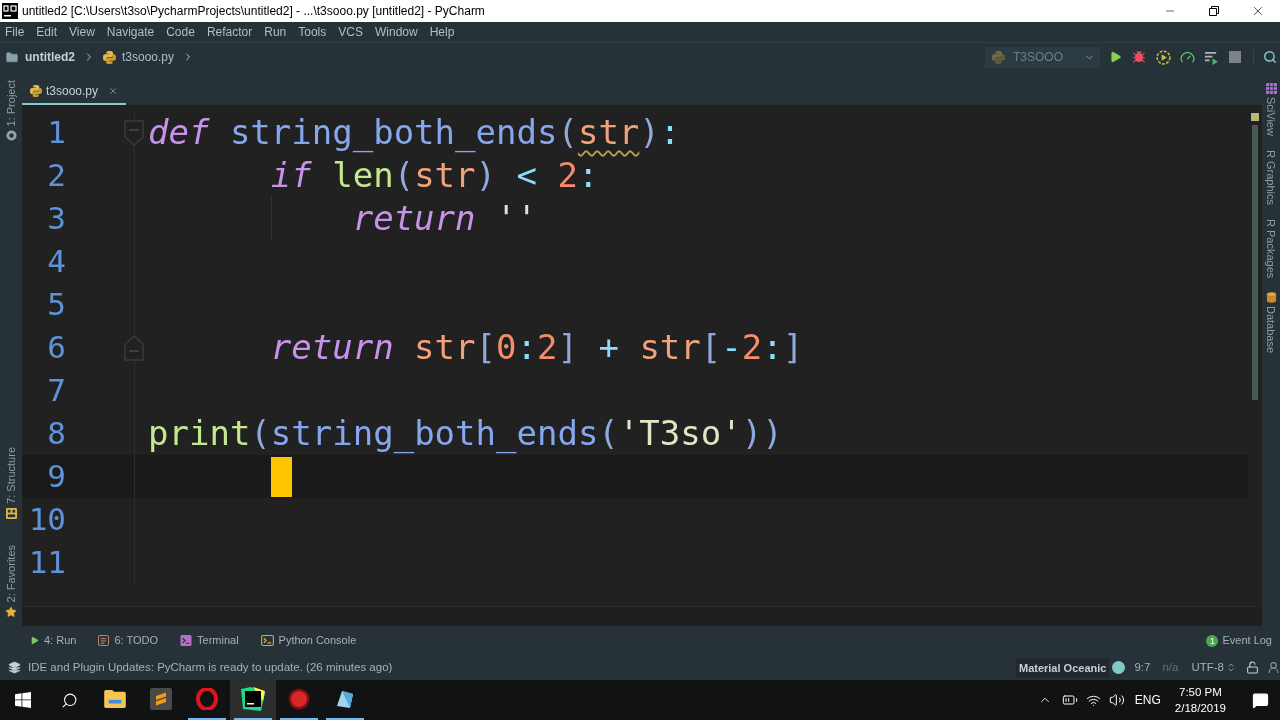 The height and width of the screenshot is (720, 1280). I want to click on text-caret, so click(281, 476).